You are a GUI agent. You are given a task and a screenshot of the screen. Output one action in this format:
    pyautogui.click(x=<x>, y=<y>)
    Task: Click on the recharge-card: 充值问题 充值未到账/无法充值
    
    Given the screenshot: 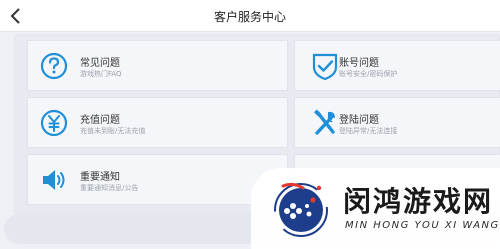 What is the action you would take?
    pyautogui.click(x=157, y=122)
    